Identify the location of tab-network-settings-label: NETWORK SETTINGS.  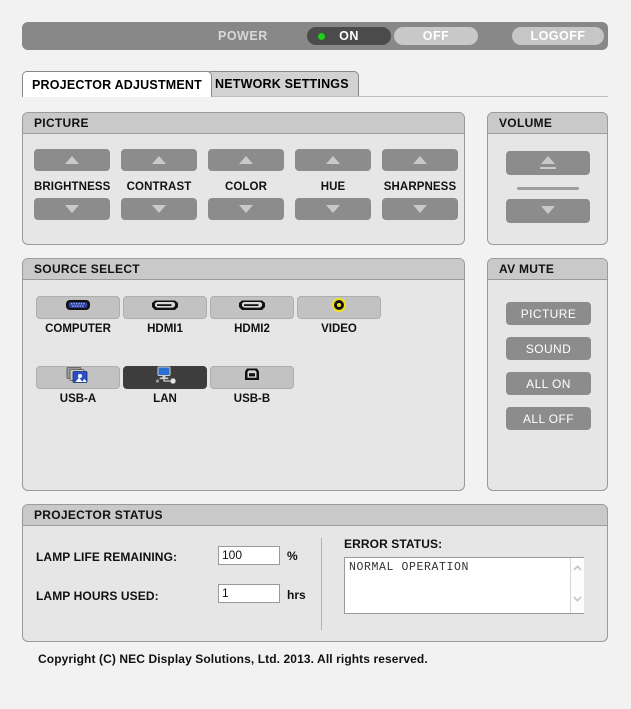
(282, 84).